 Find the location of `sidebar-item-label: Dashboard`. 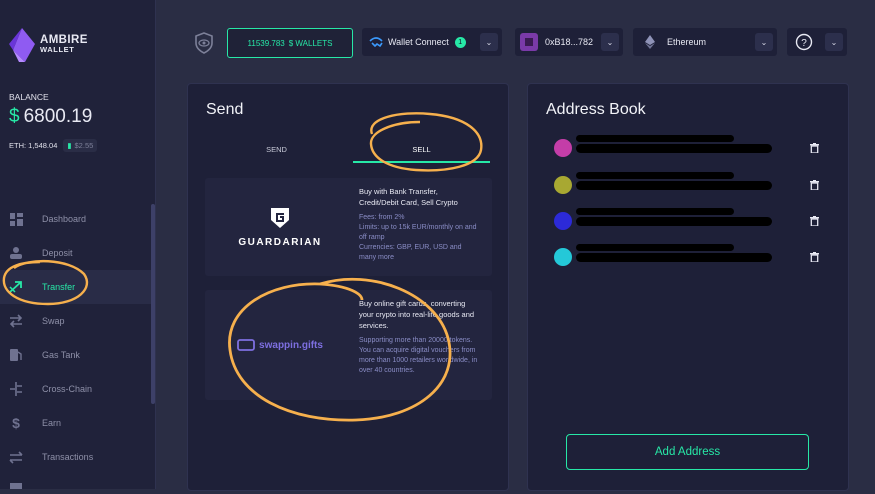

sidebar-item-label: Dashboard is located at coordinates (64, 219).